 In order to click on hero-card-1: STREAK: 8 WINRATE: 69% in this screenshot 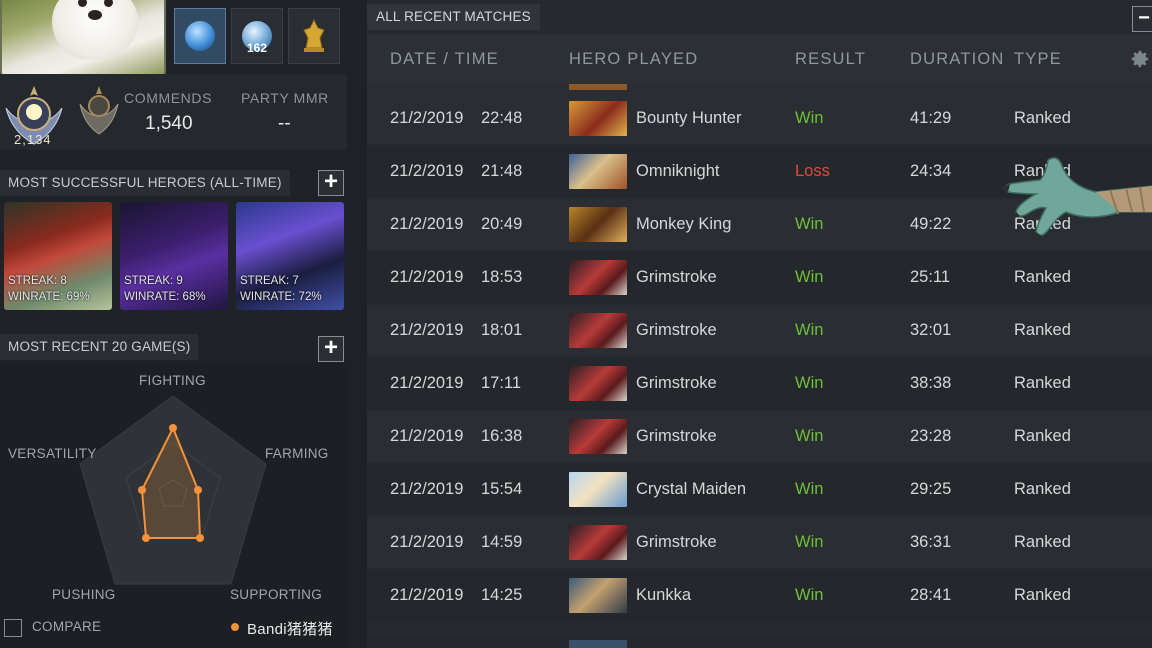, I will do `click(58, 256)`.